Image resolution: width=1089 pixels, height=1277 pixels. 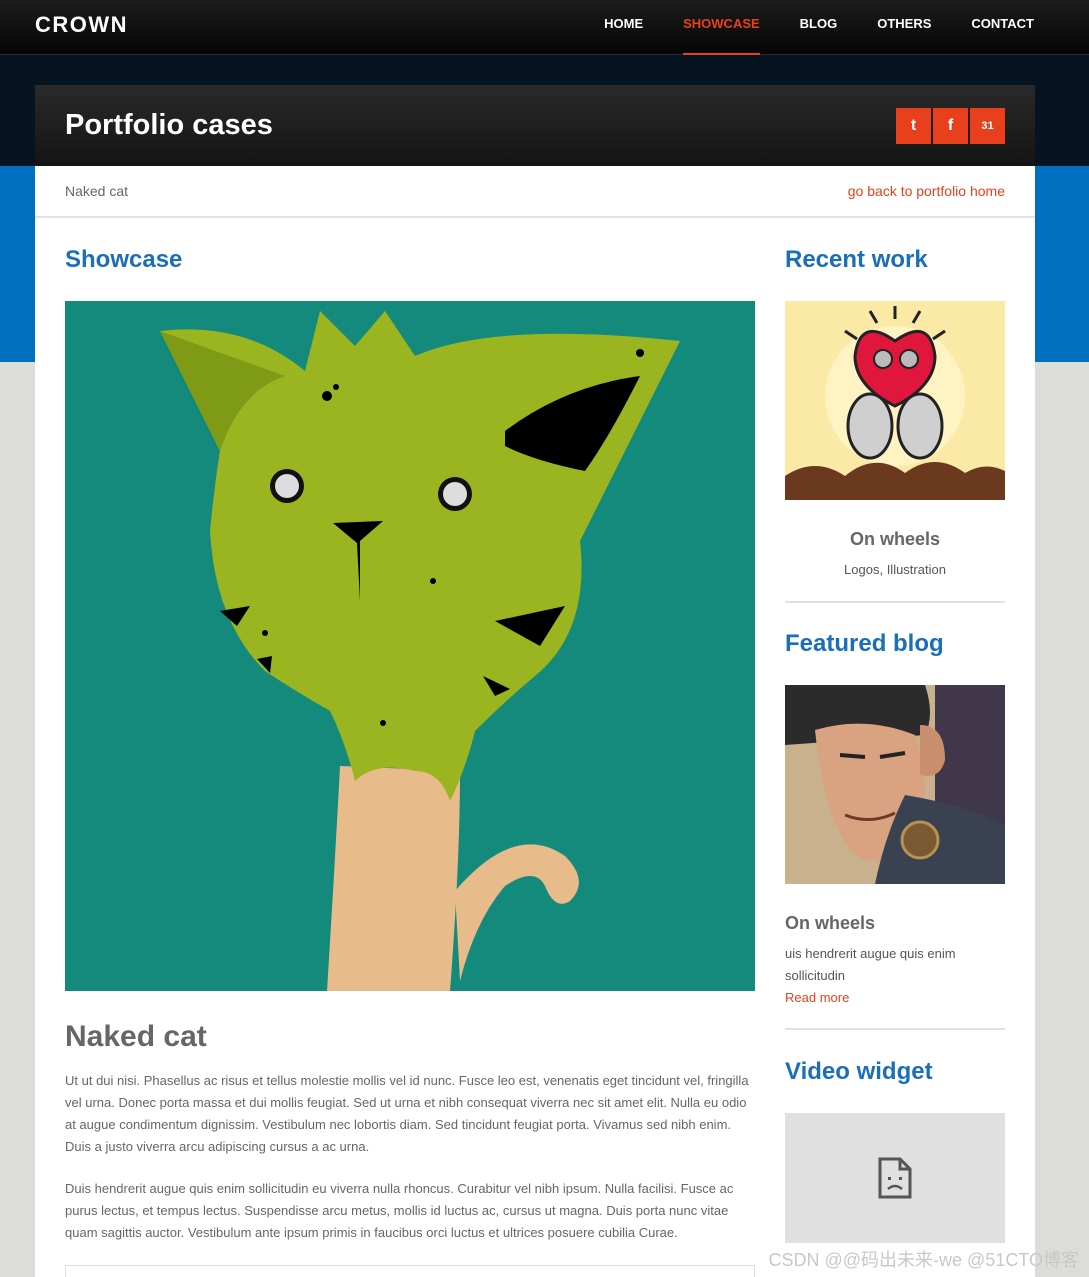 I want to click on video-widget, so click(x=895, y=1178).